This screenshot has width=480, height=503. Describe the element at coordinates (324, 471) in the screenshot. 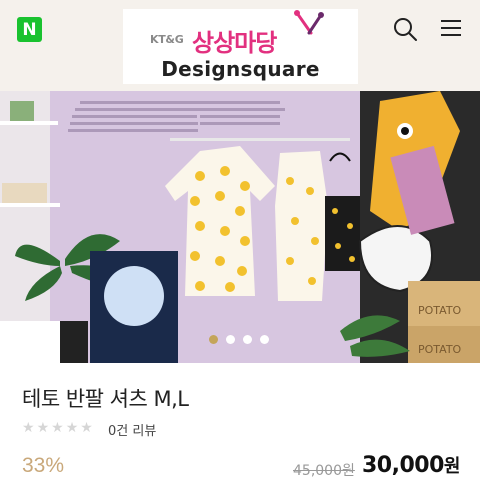

I see `original-price: 45,000원` at that location.